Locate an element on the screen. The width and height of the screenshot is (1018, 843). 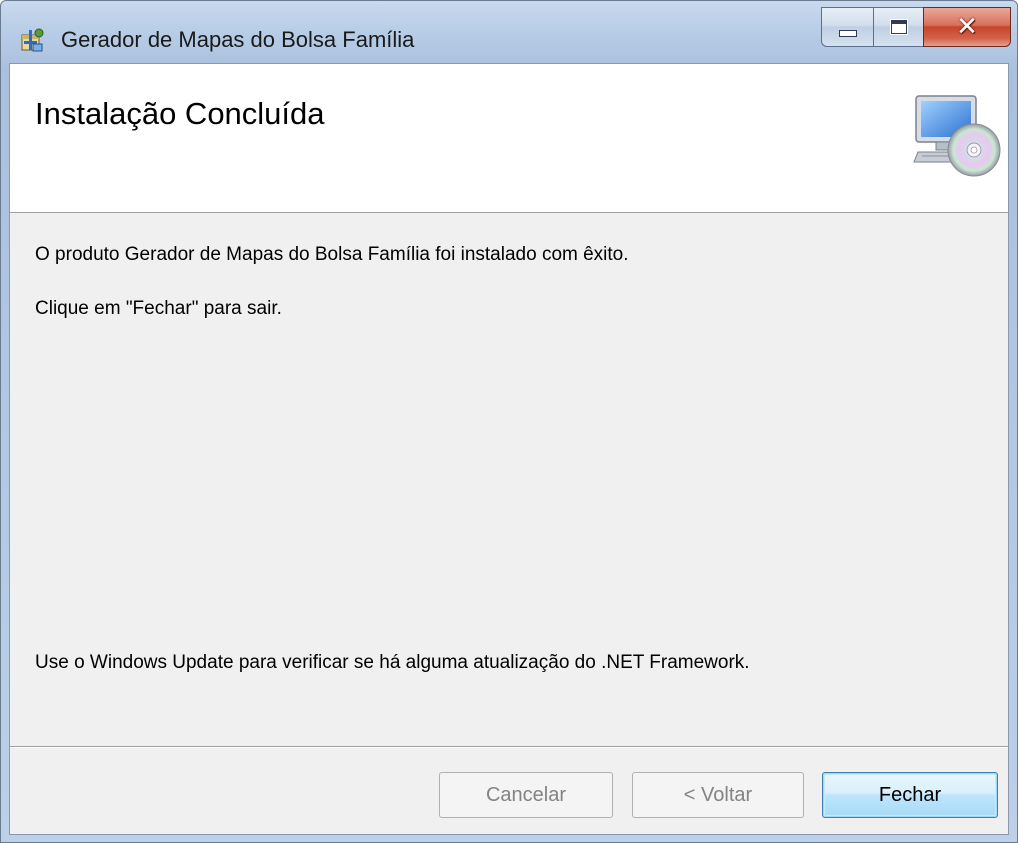
back-button: < Voltar is located at coordinates (718, 795).